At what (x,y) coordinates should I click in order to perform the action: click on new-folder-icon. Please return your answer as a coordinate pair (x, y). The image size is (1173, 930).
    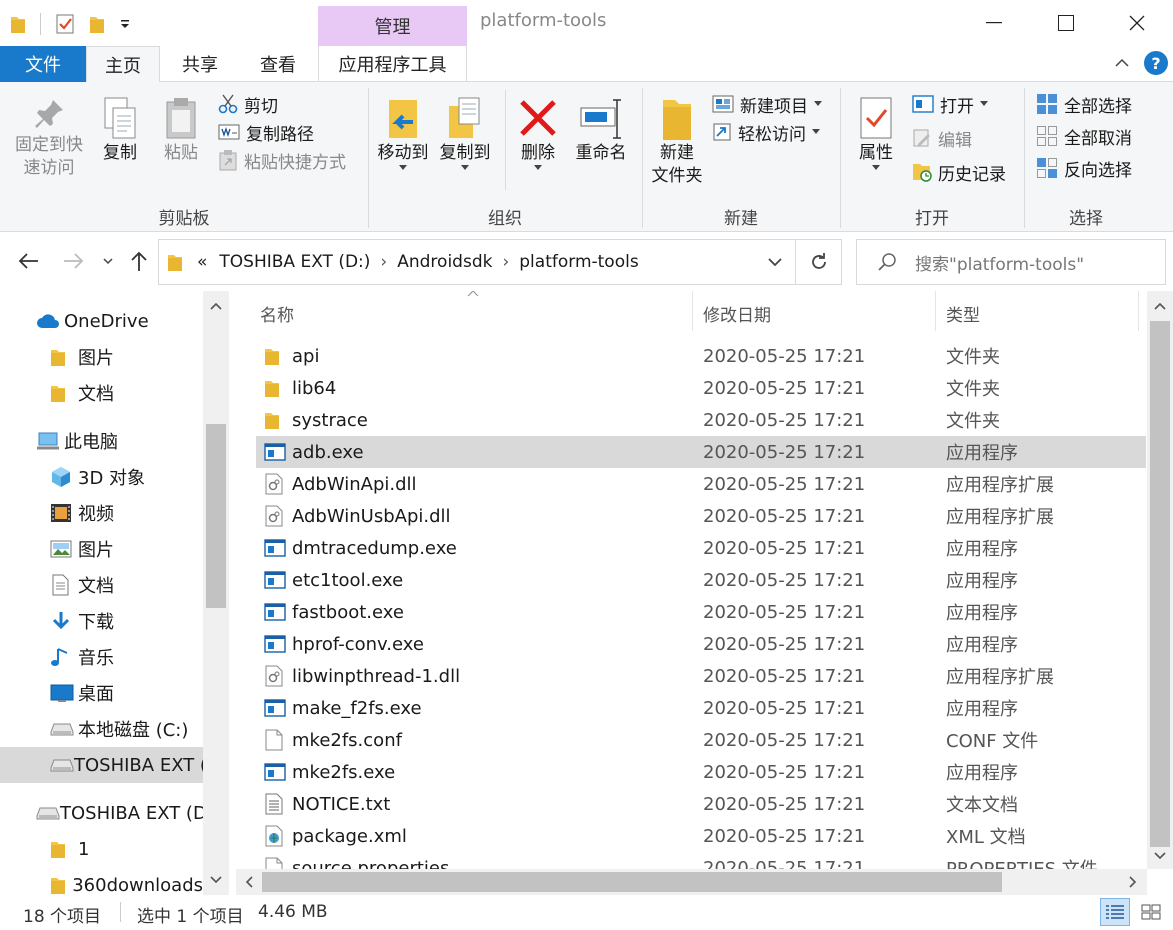
    Looking at the image, I should click on (97, 24).